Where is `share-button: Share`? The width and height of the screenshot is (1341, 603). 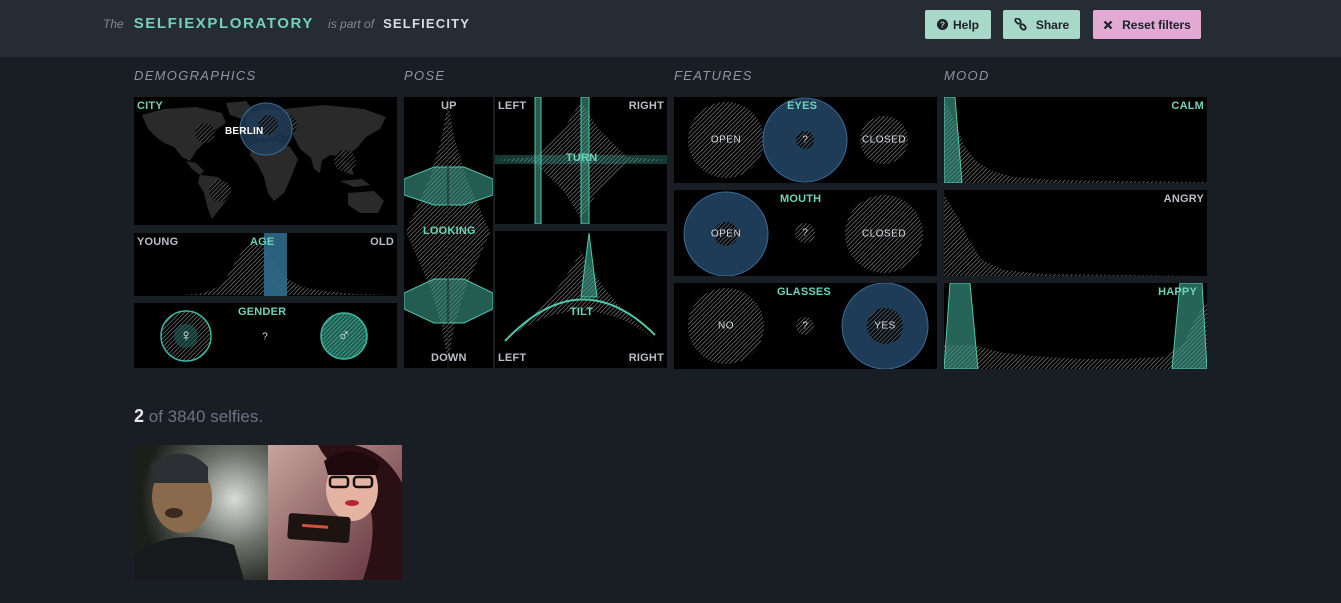 share-button: Share is located at coordinates (1041, 24).